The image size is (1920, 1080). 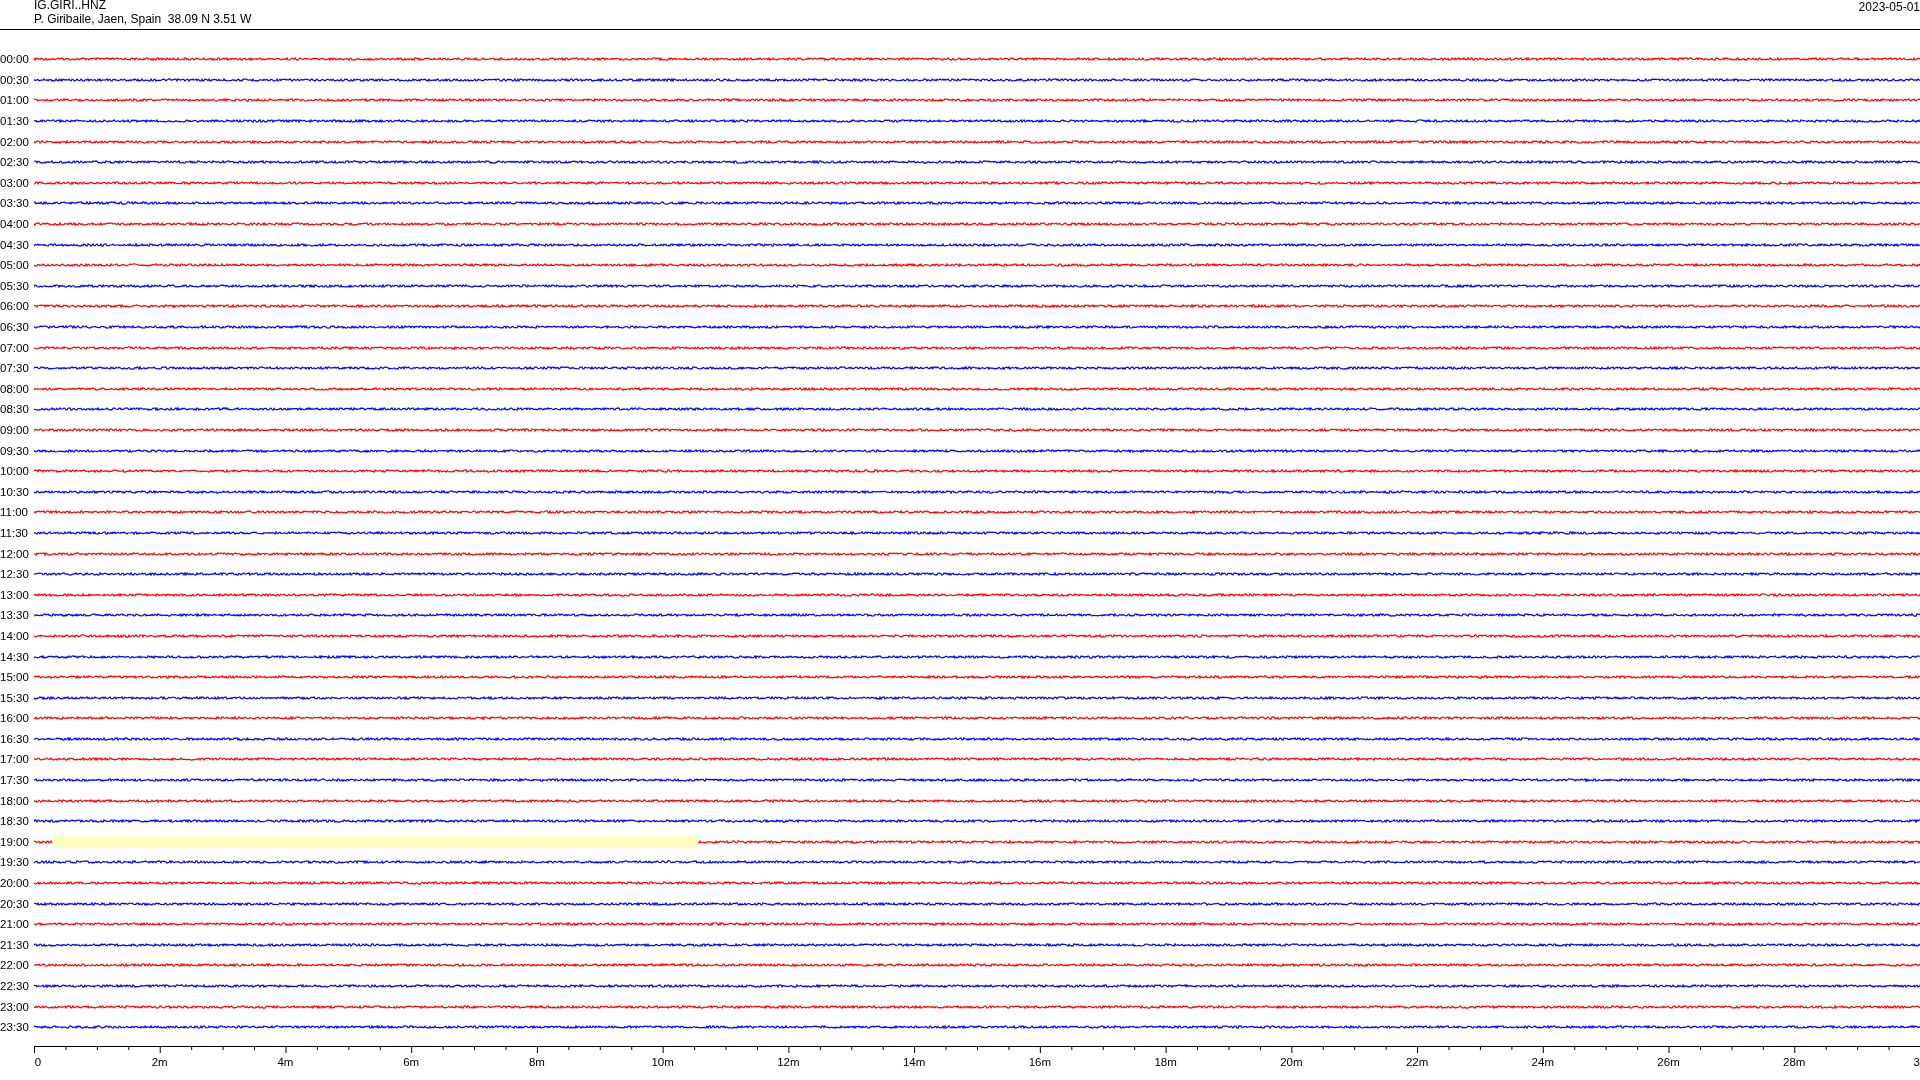 What do you see at coordinates (15, 265) in the screenshot?
I see `time-label: 05:00` at bounding box center [15, 265].